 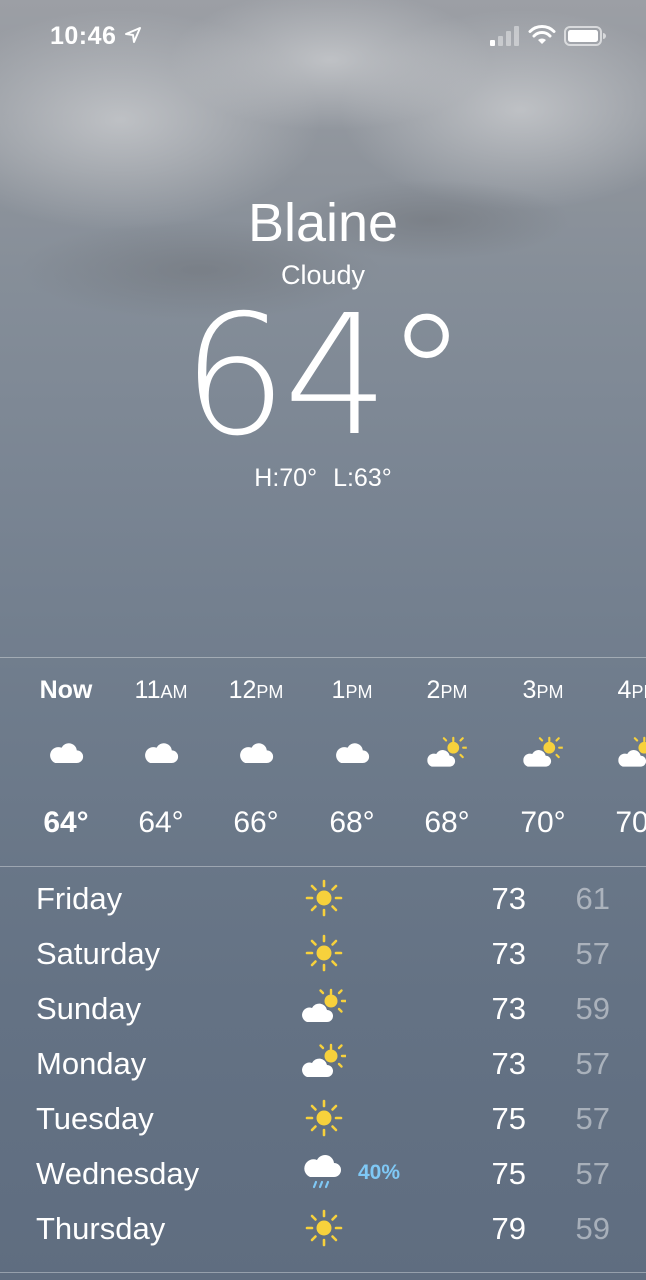 I want to click on hourly-item: 2PM 68°, so click(x=447, y=762).